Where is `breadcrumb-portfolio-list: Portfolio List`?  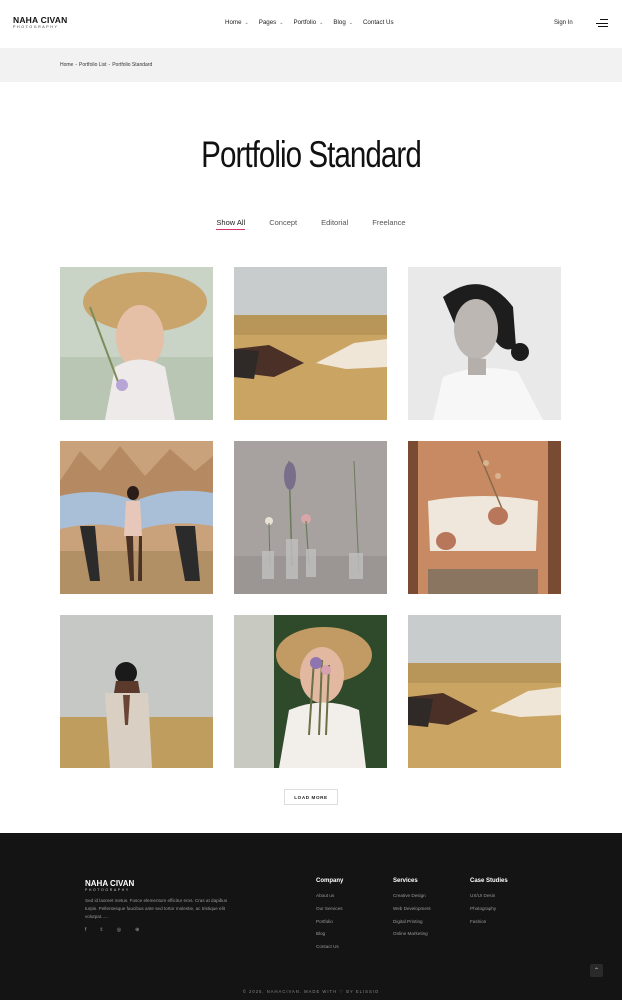
breadcrumb-portfolio-list: Portfolio List is located at coordinates (93, 65).